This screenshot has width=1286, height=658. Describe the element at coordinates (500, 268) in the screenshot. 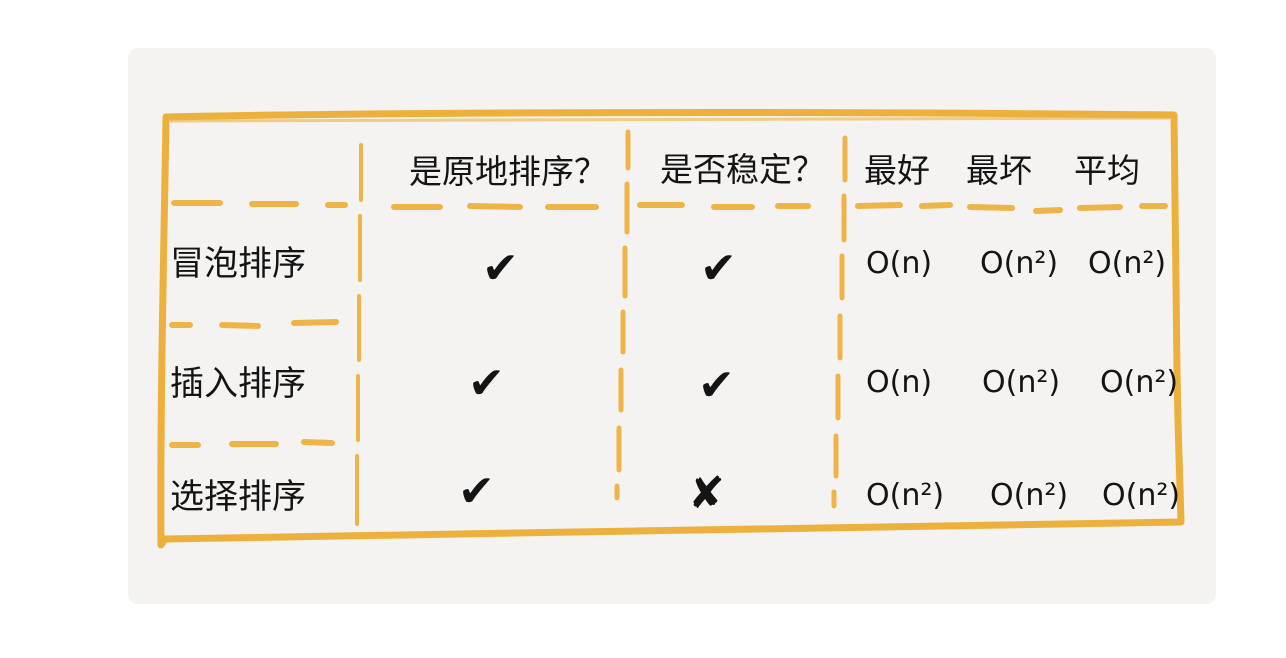

I see `bubble-in-place-check-icon: ✔` at that location.